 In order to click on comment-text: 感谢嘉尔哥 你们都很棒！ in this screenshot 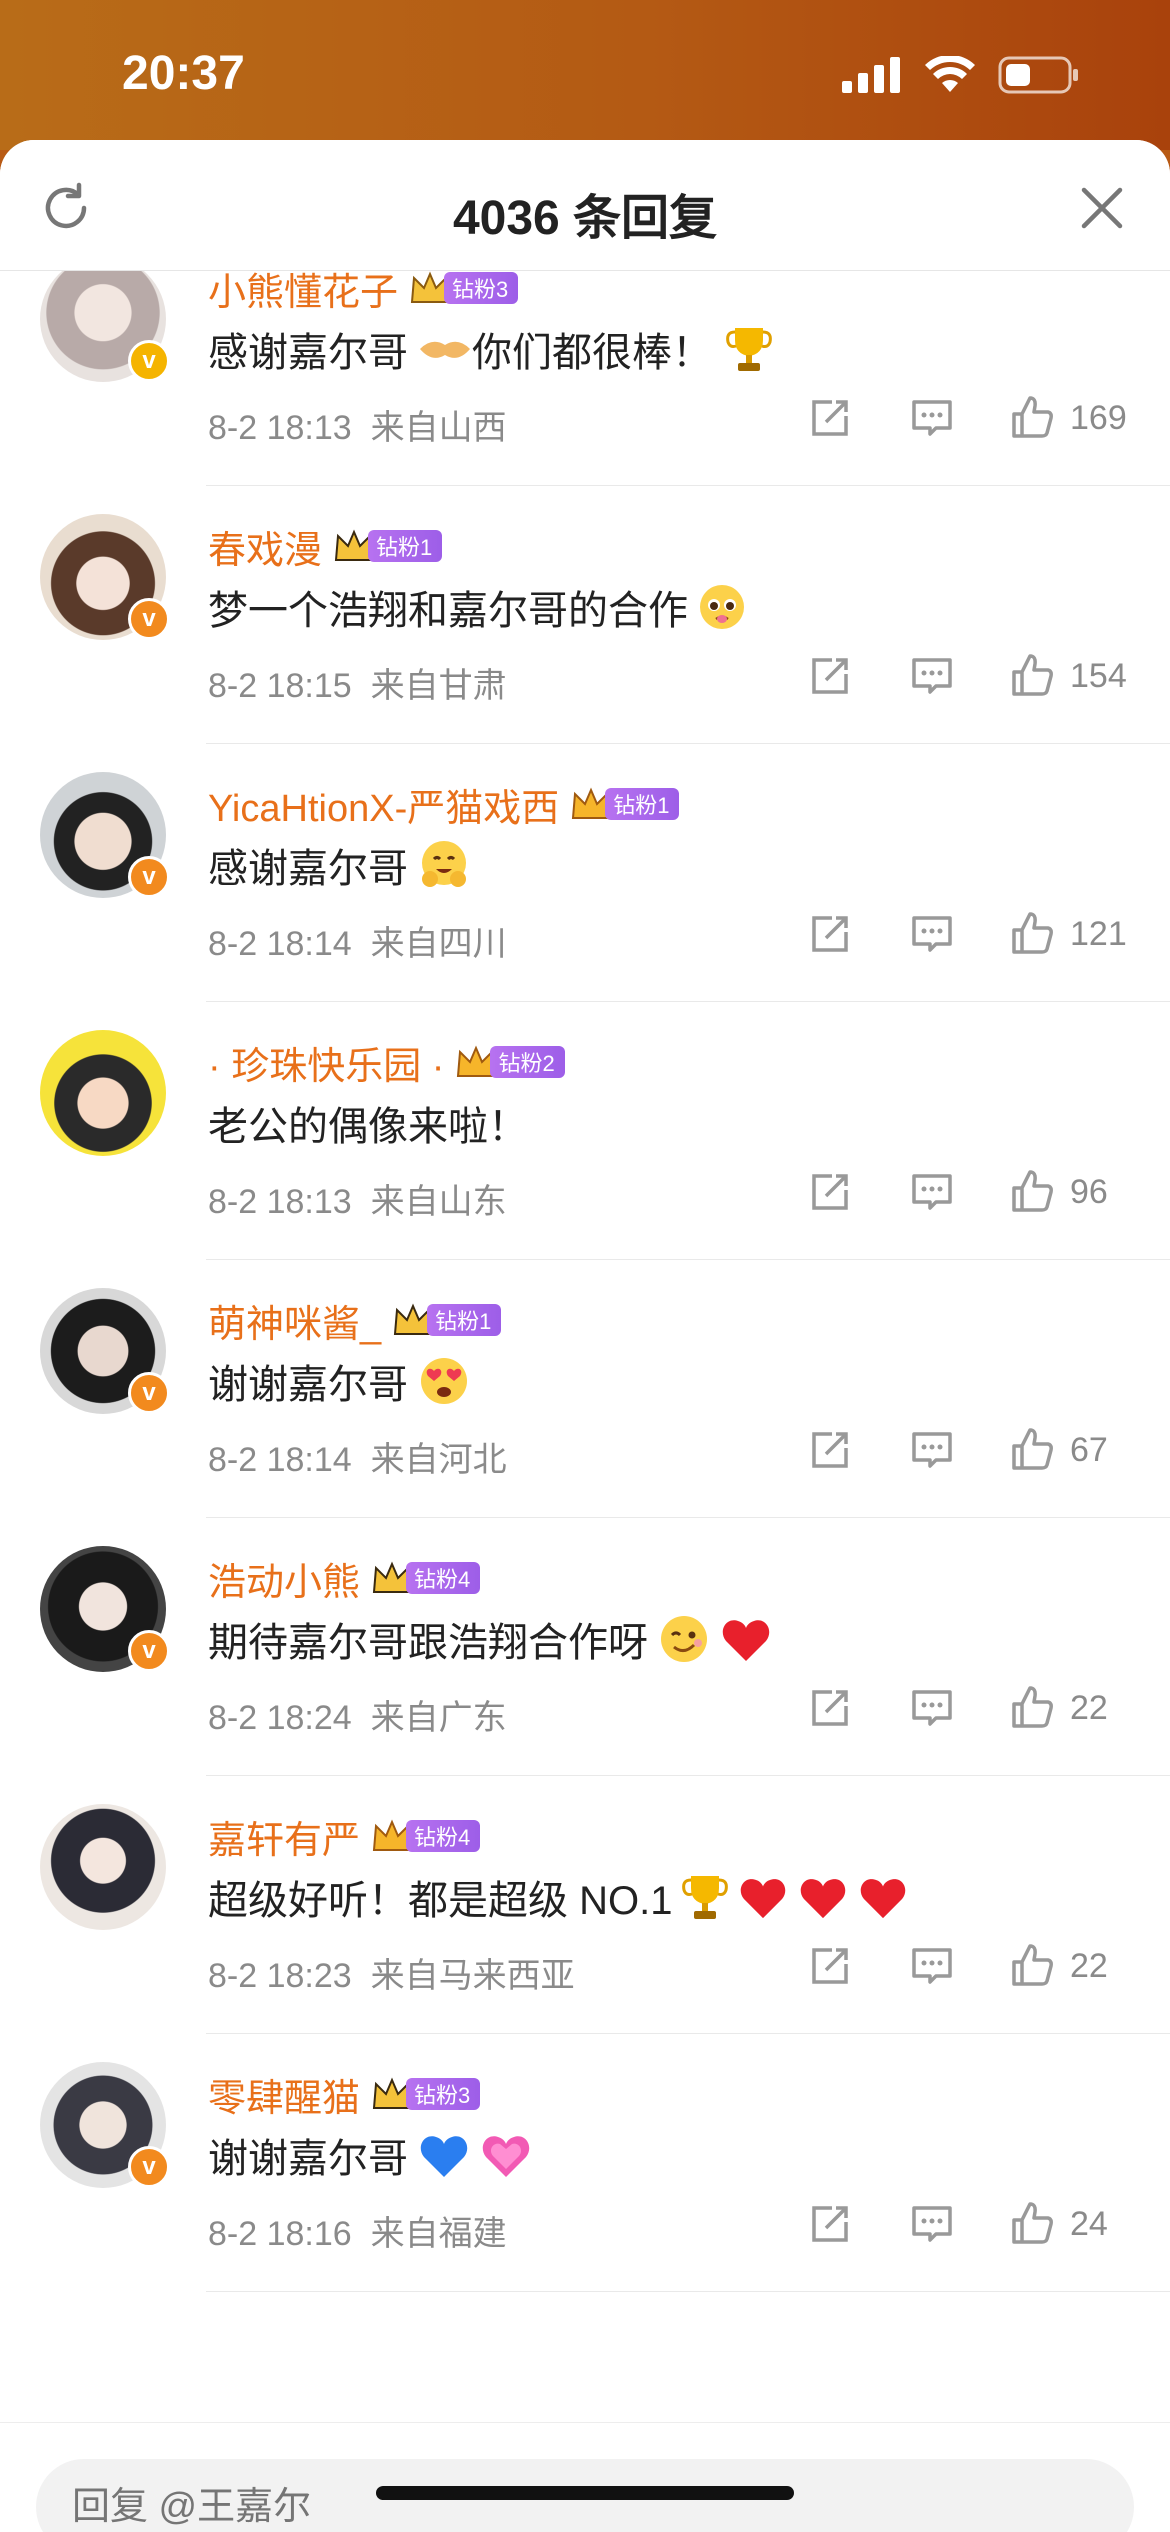, I will do `click(490, 349)`.